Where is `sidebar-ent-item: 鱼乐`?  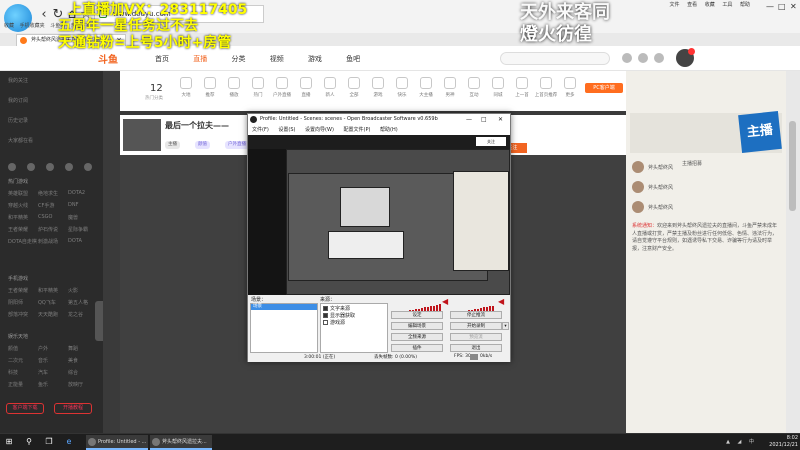 sidebar-ent-item: 鱼乐 is located at coordinates (43, 384).